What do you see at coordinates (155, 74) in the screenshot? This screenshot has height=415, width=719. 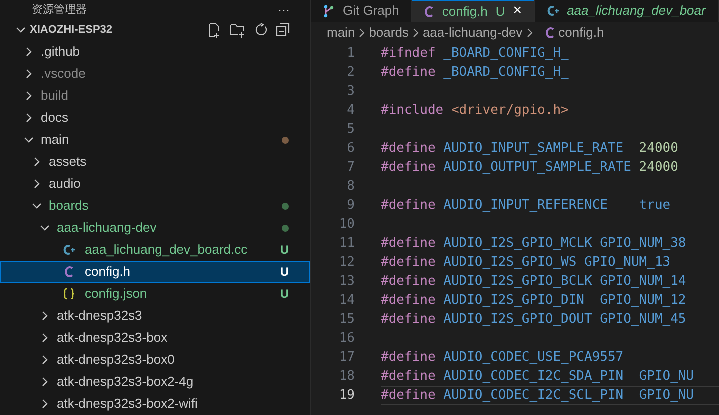 I see `folder-row: .vscode` at bounding box center [155, 74].